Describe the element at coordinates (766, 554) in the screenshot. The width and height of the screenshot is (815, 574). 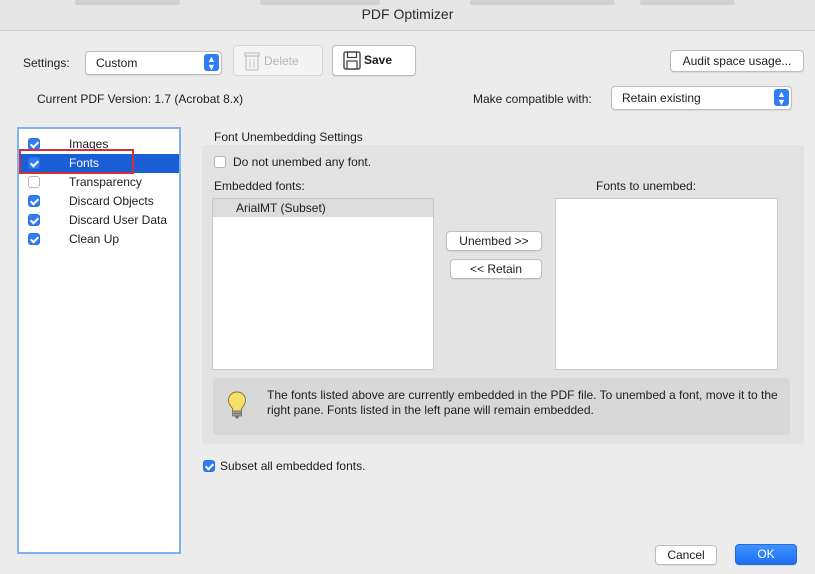
I see `ok-button: OK` at that location.